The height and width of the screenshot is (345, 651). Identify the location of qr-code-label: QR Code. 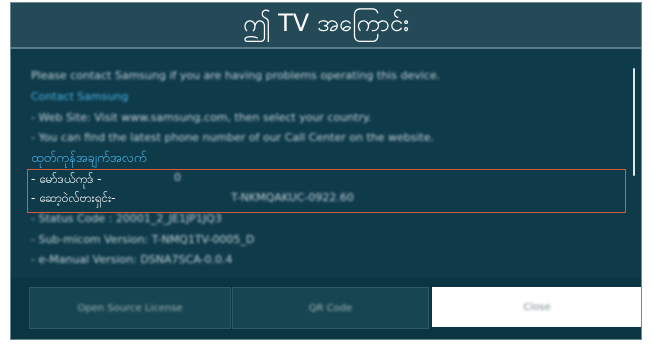
(330, 308).